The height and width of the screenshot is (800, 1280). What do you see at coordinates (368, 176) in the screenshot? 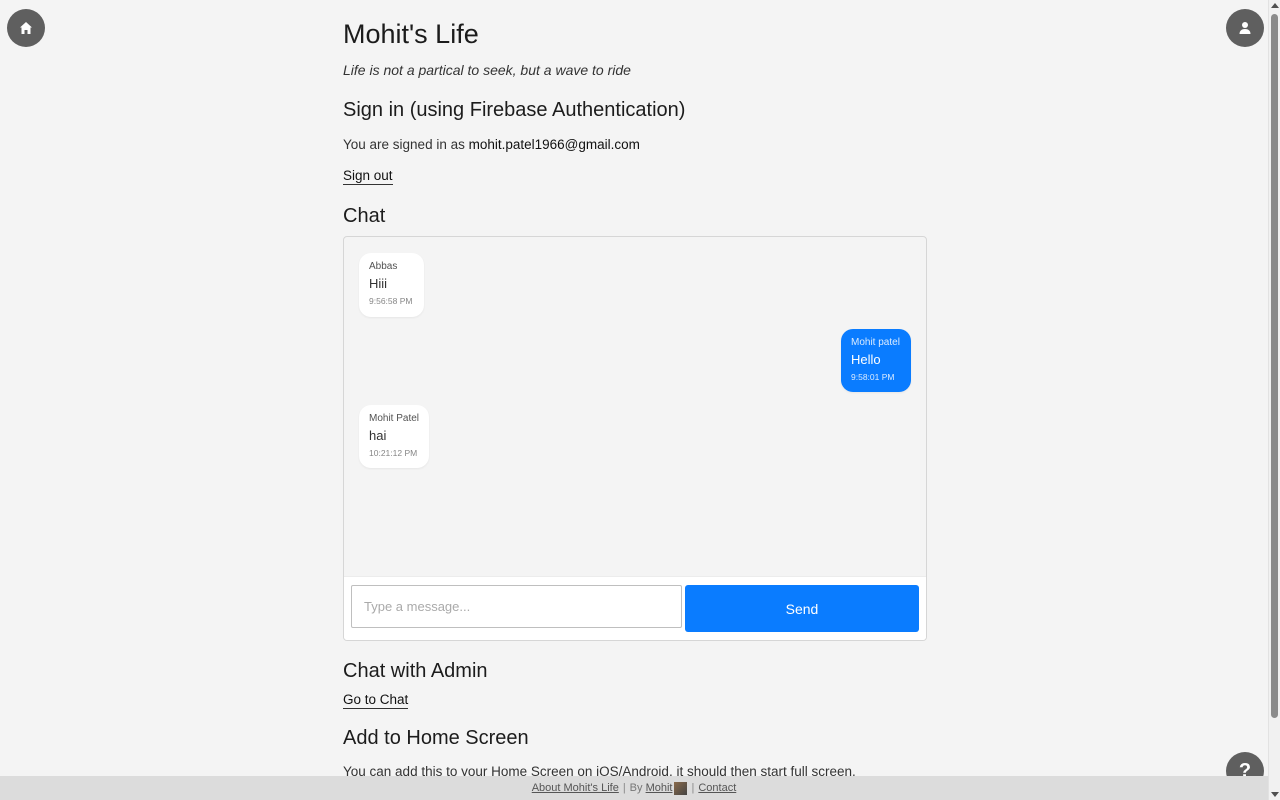
I see `signout-link: Sign out` at bounding box center [368, 176].